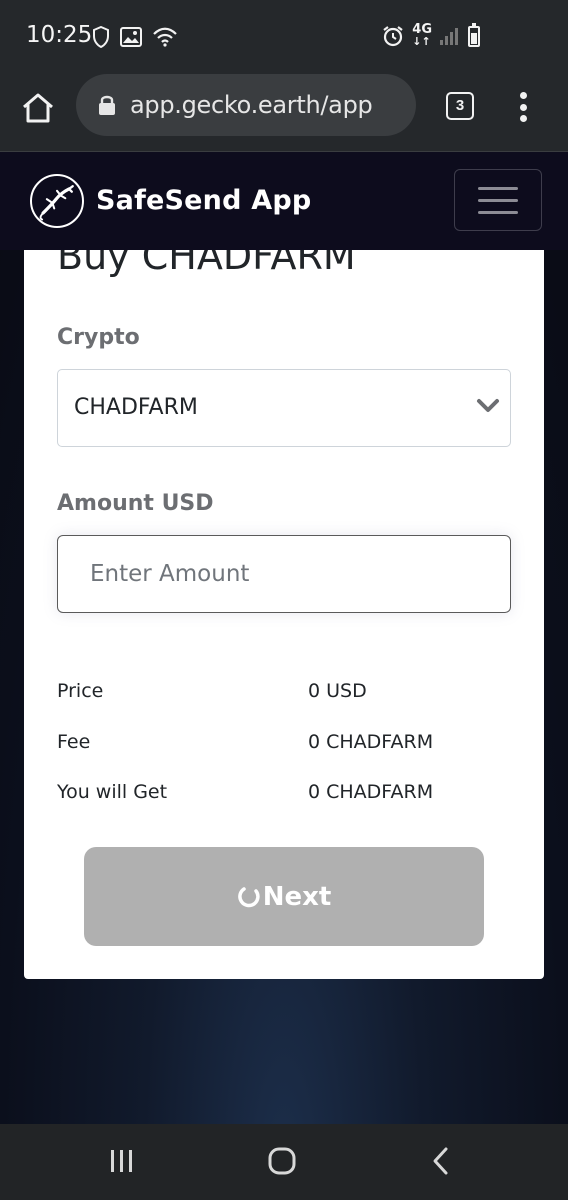  What do you see at coordinates (251, 105) in the screenshot?
I see `url-text: app.gecko.earth/app` at bounding box center [251, 105].